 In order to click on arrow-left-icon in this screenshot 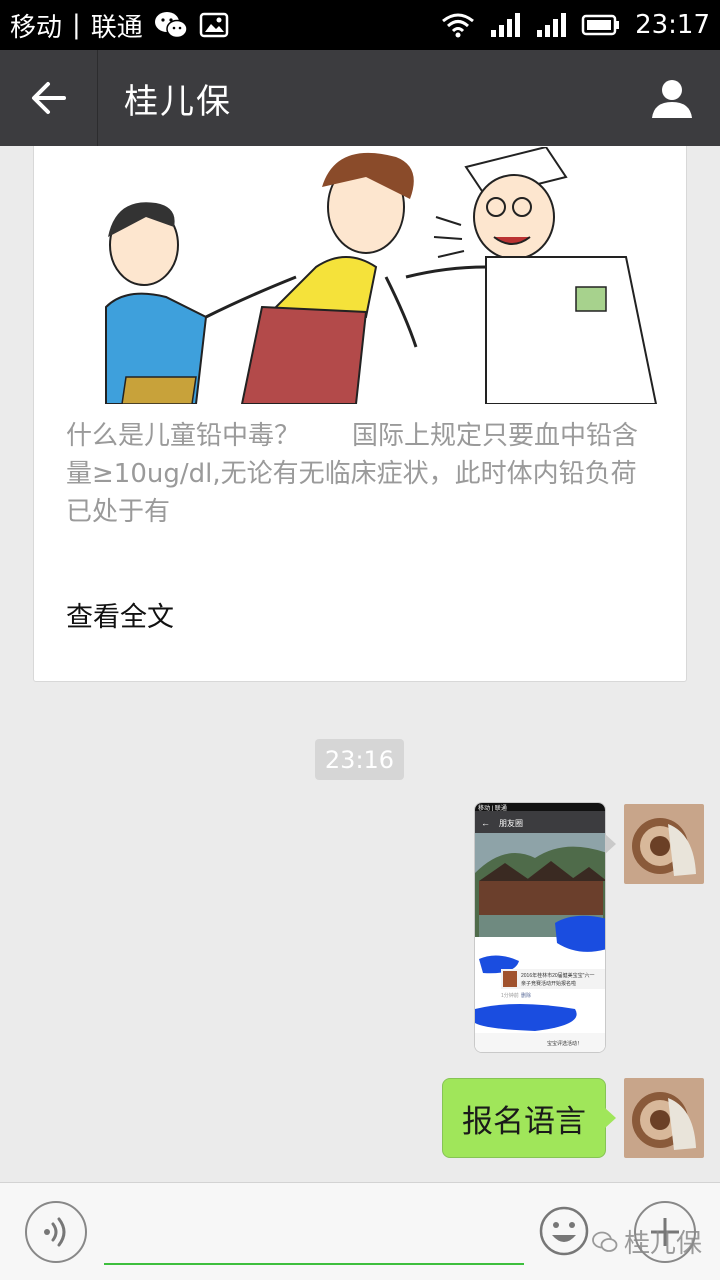, I will do `click(48, 98)`.